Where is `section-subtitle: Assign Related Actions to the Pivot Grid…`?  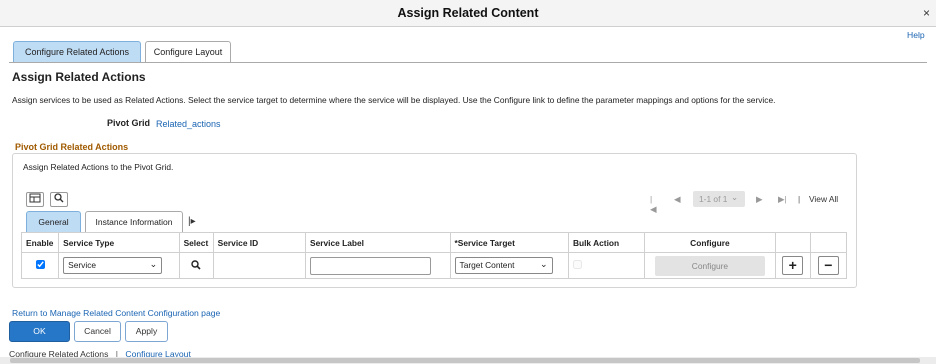
section-subtitle: Assign Related Actions to the Pivot Grid… is located at coordinates (98, 167).